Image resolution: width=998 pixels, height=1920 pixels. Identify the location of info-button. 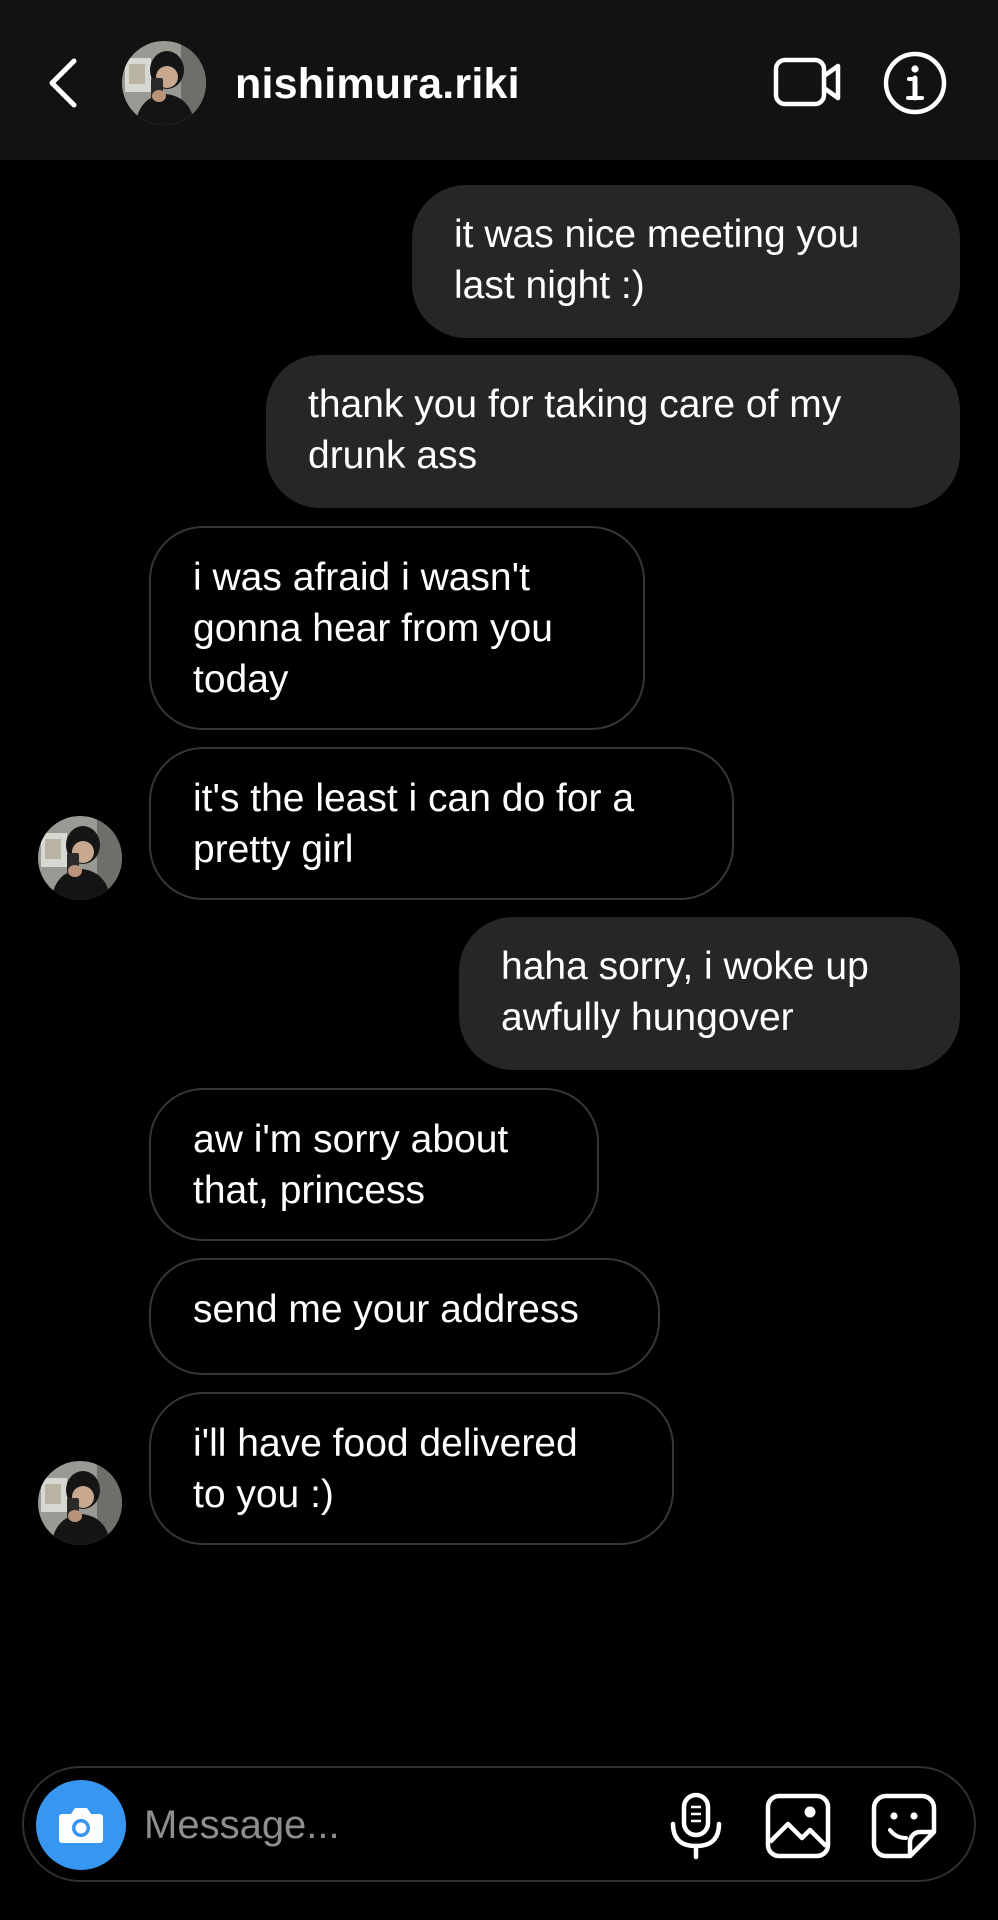
(915, 83).